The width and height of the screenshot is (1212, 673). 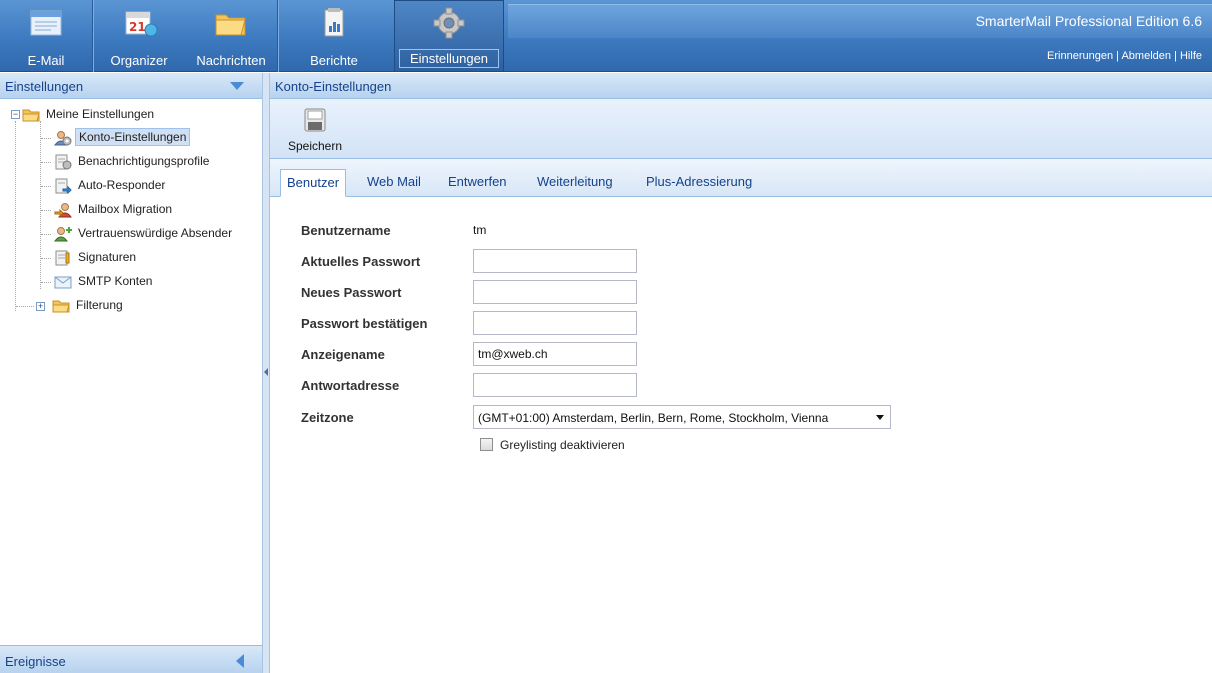 I want to click on tree-node-label: Meine Einstellungen, so click(x=100, y=114).